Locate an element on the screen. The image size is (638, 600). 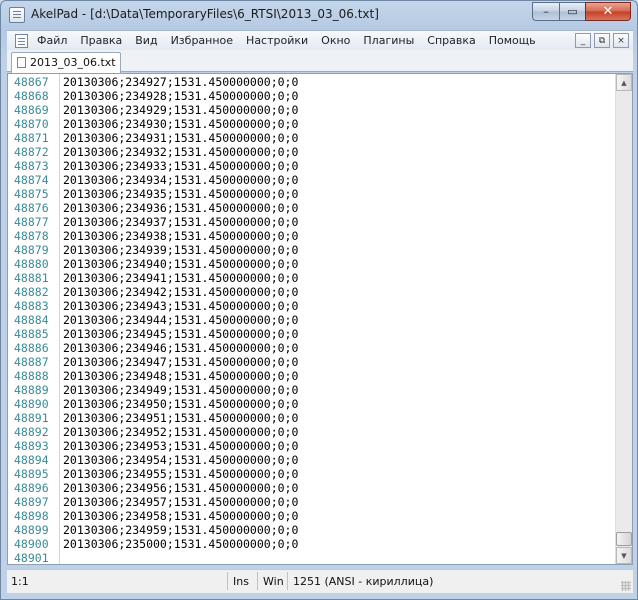
text-line: 20130306;234942;1531.450000000;0;0 is located at coordinates (180, 292).